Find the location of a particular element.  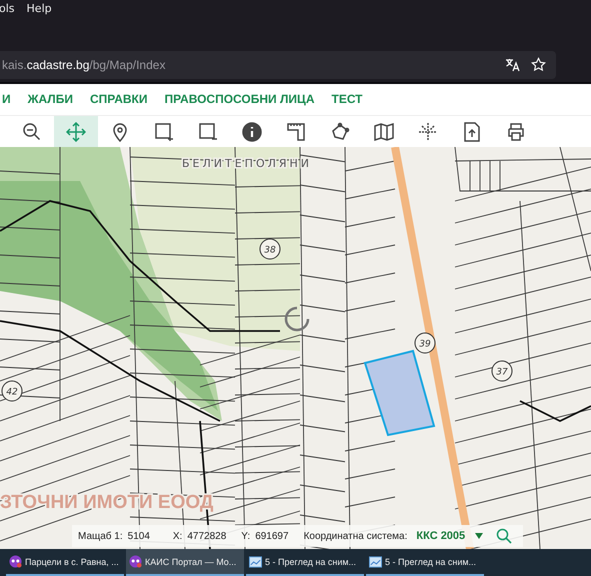

scale-label: Мащаб 1: is located at coordinates (100, 536).